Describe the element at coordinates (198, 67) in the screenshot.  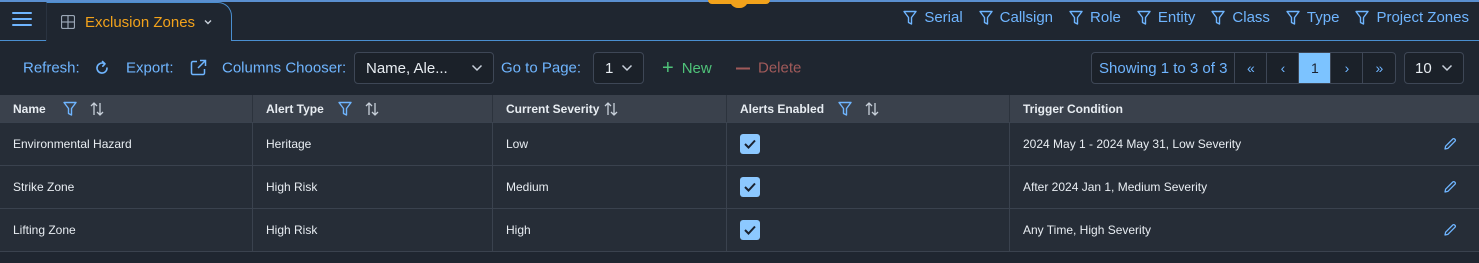
I see `export-icon` at that location.